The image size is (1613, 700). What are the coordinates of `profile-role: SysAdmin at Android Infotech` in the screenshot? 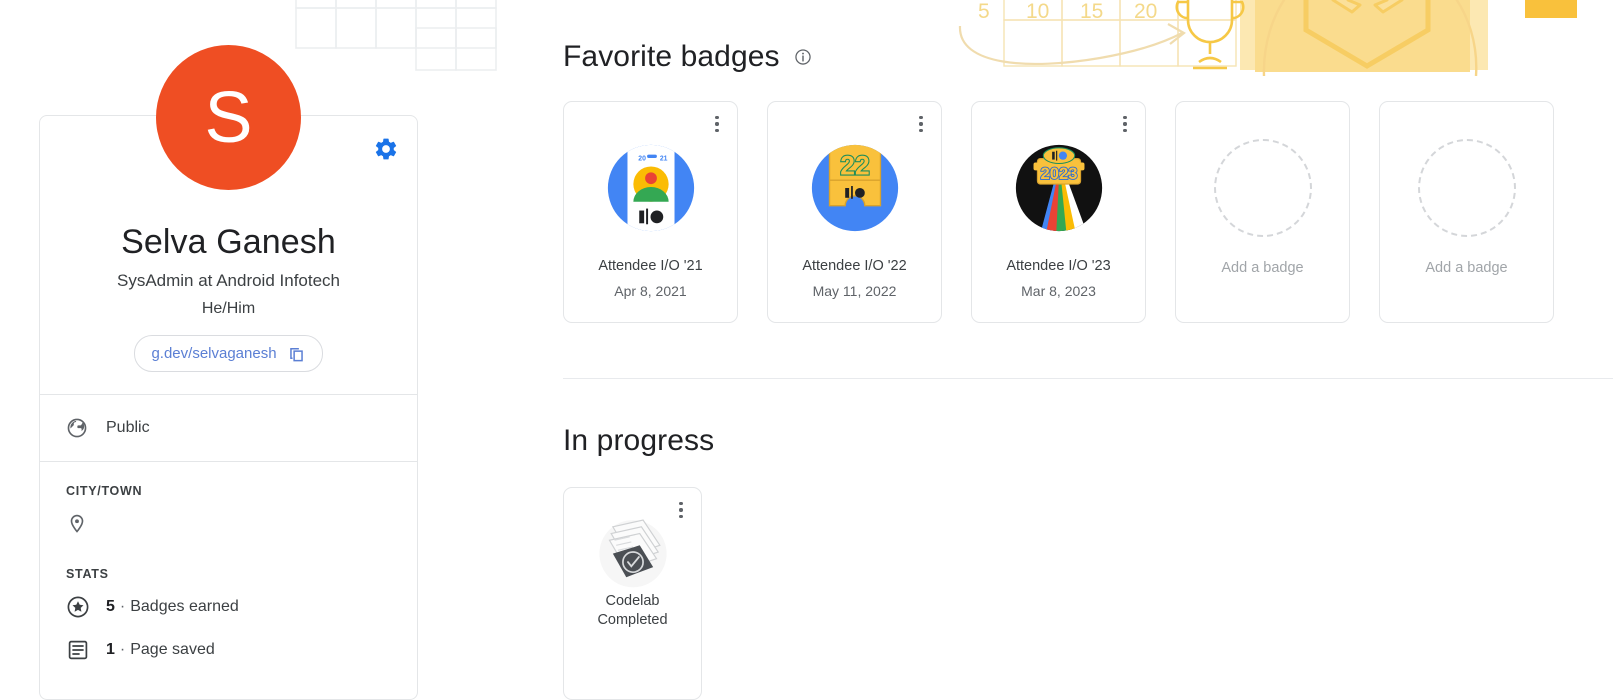 It's located at (228, 281).